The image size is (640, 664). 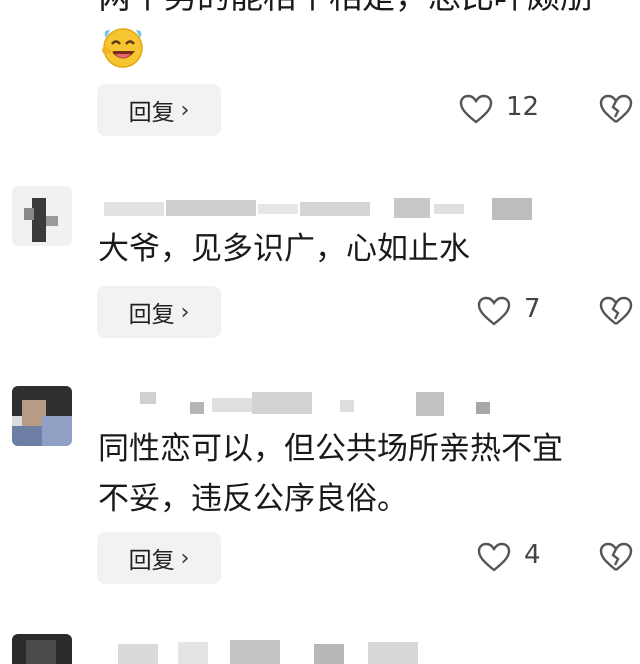 What do you see at coordinates (345, 9) in the screenshot?
I see `comment-text-partial: 两个男的能相个相是，总比吓颇朋` at bounding box center [345, 9].